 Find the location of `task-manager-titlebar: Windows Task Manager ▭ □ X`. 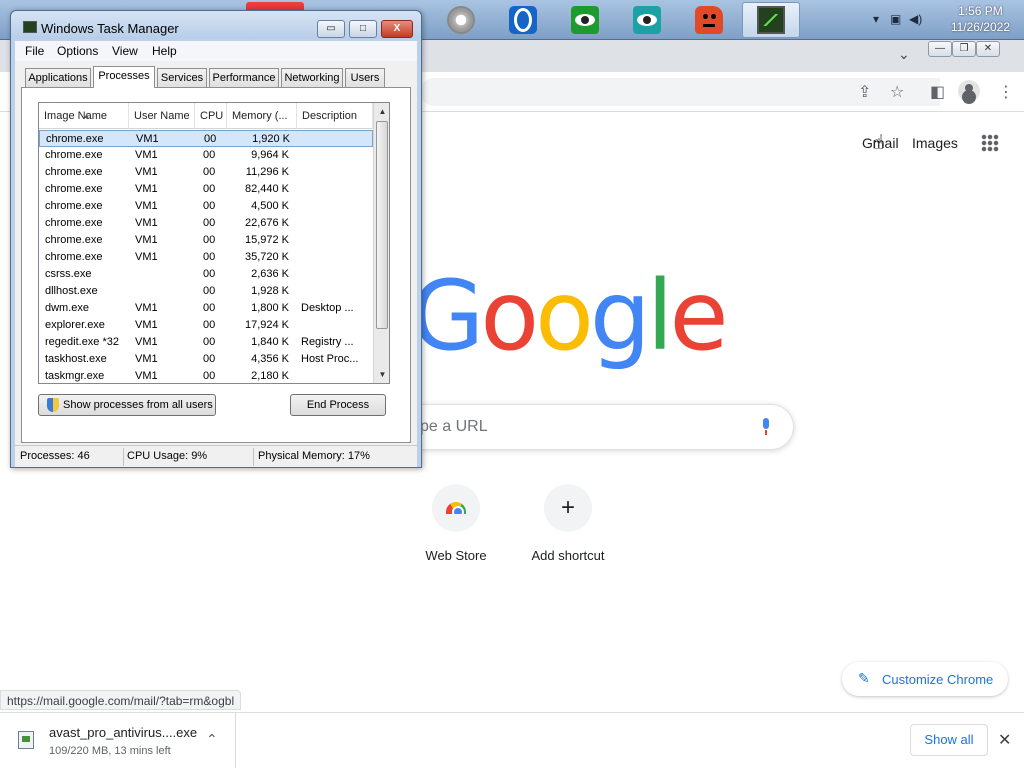

task-manager-titlebar: Windows Task Manager ▭ □ X is located at coordinates (216, 25).